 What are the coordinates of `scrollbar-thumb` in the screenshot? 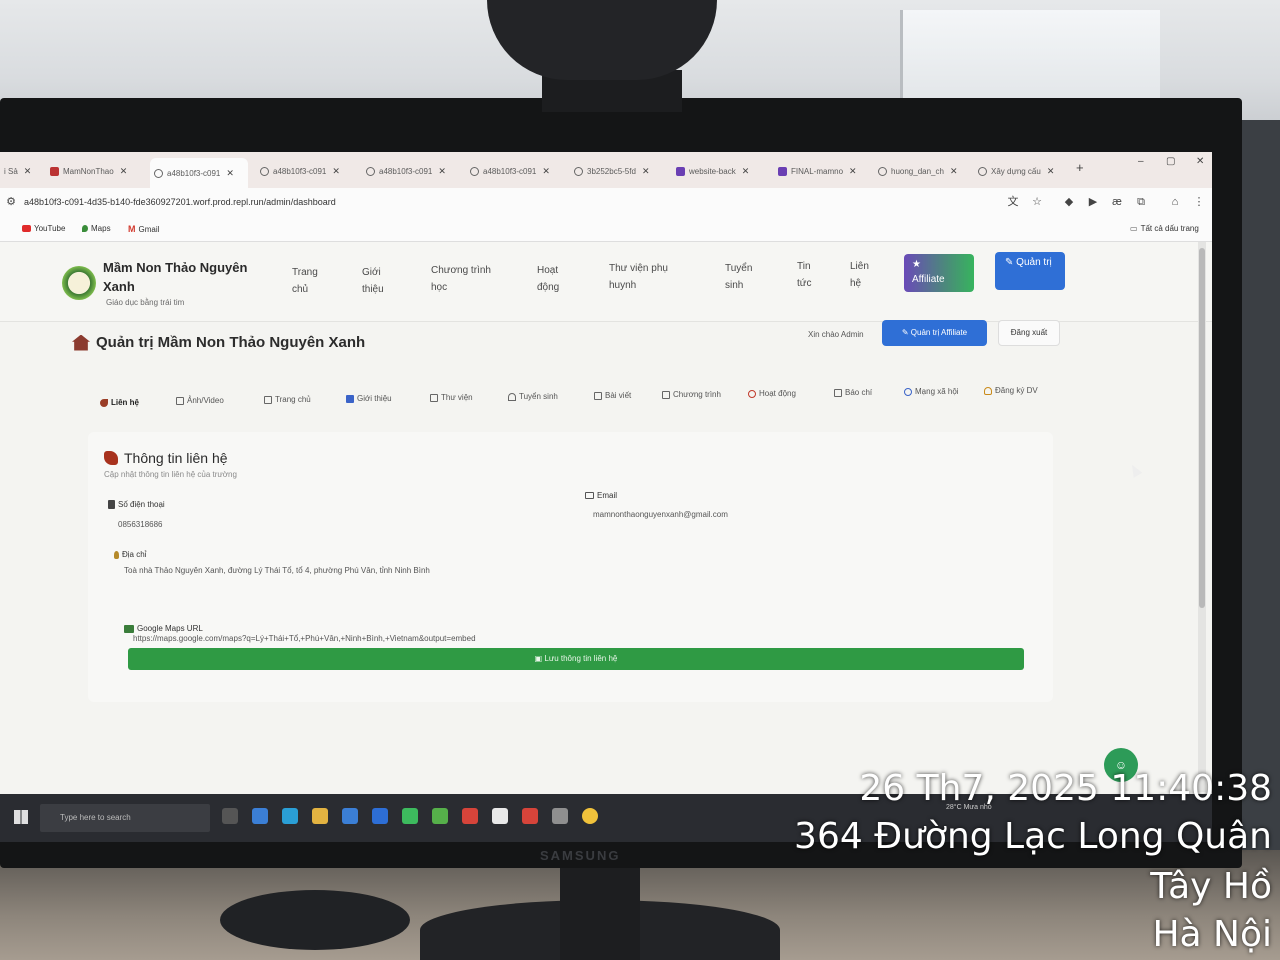 It's located at (1202, 428).